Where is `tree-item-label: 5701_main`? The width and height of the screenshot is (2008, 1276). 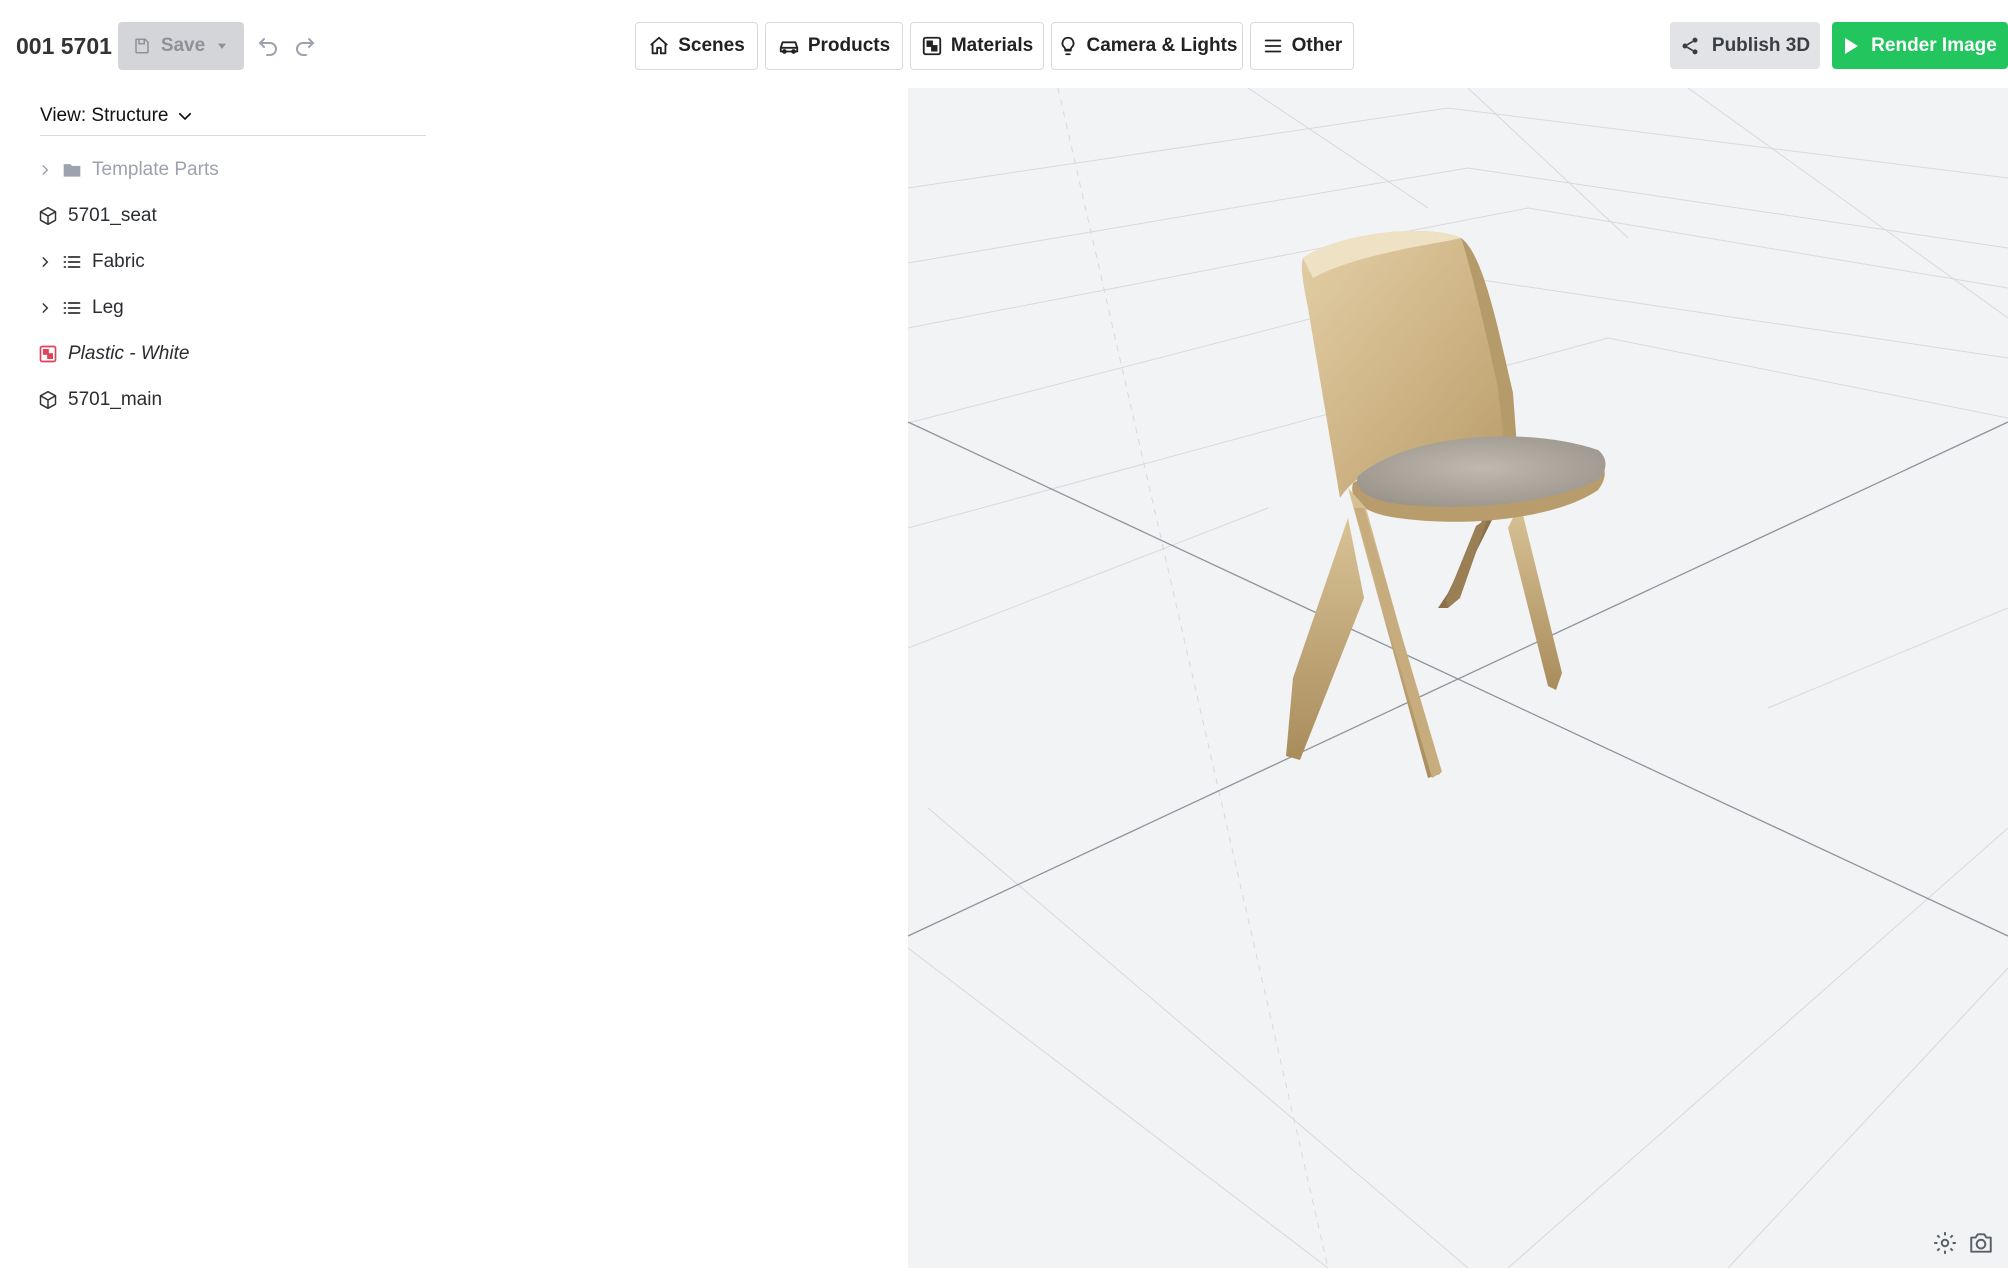 tree-item-label: 5701_main is located at coordinates (115, 399).